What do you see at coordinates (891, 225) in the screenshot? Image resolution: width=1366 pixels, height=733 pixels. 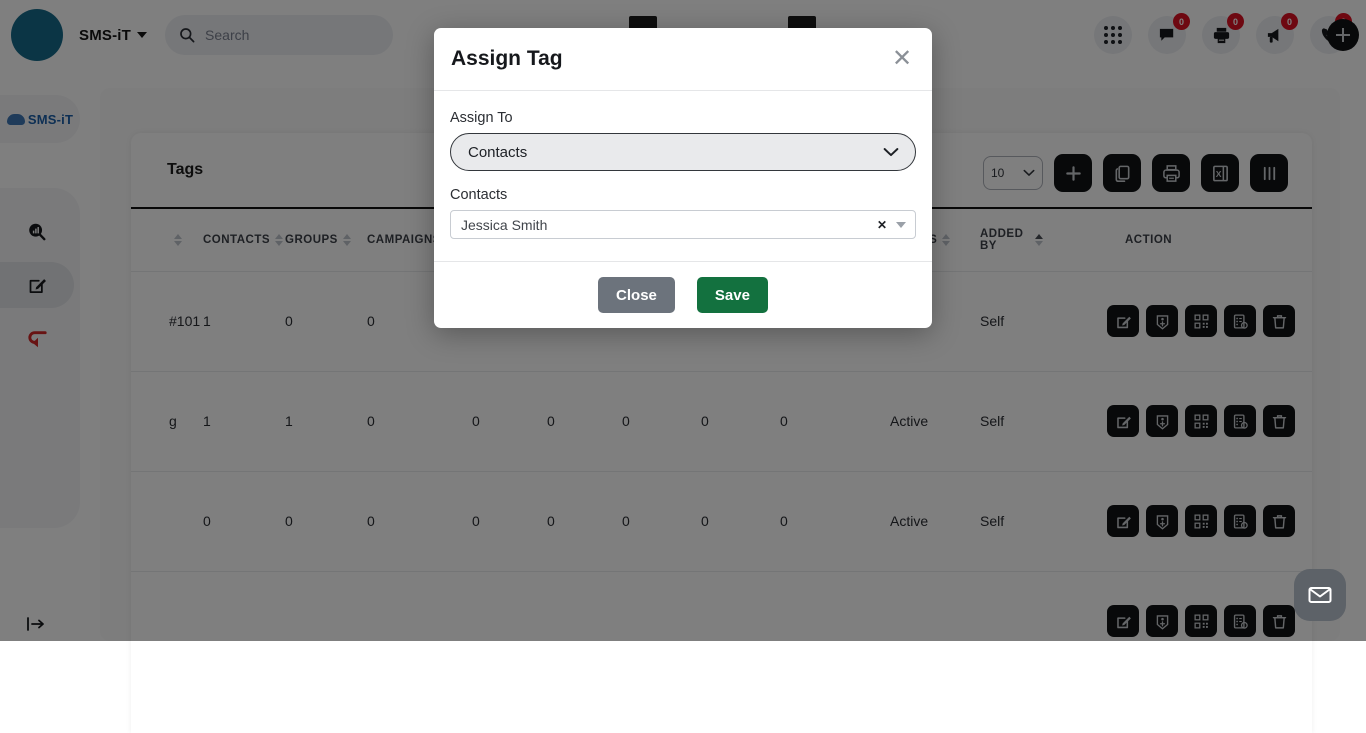 I see `contacts-select-controls: ✕` at bounding box center [891, 225].